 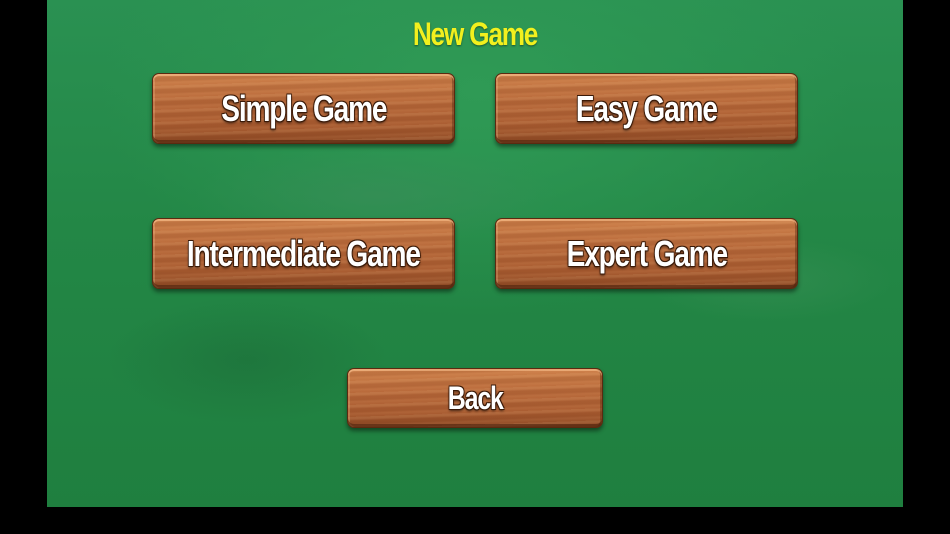 I want to click on screen-title: New Game, so click(x=475, y=34).